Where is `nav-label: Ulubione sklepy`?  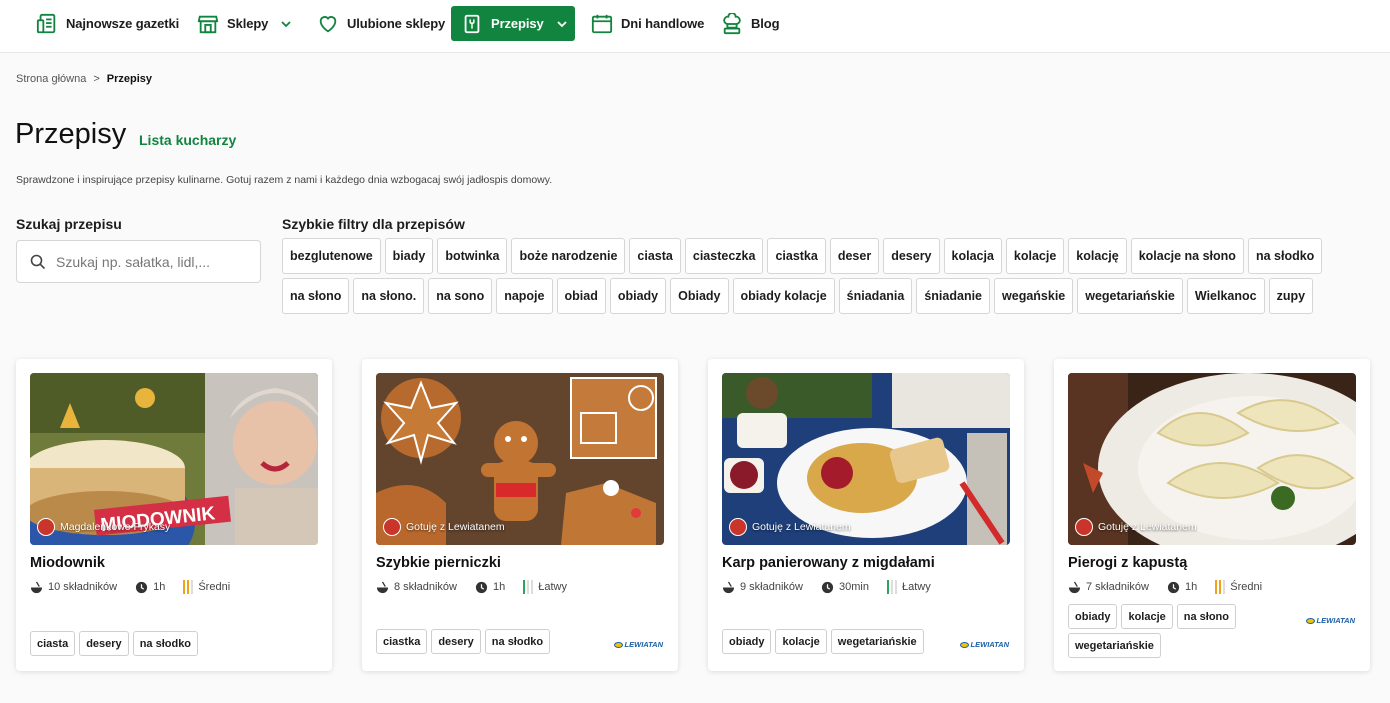
nav-label: Ulubione sklepy is located at coordinates (396, 23).